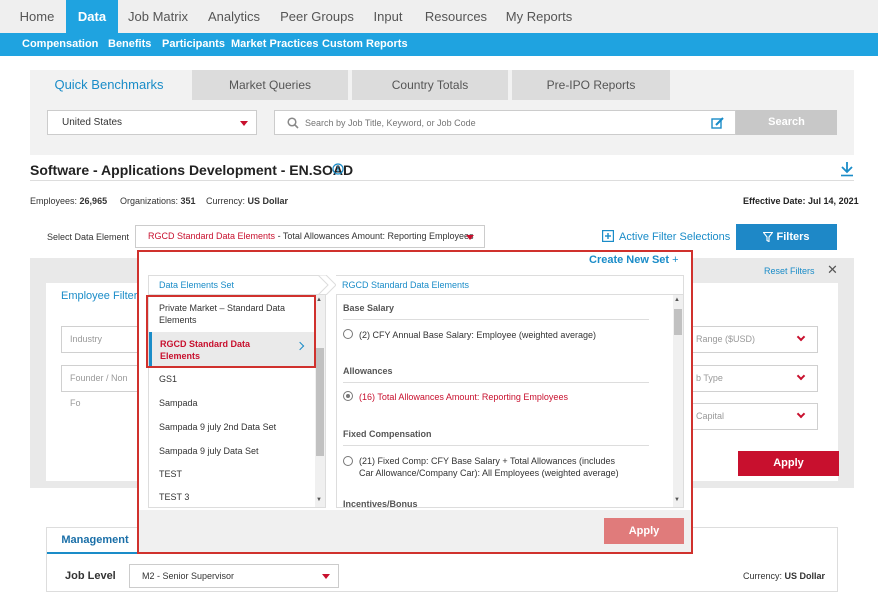  I want to click on nav-data: Data, so click(92, 16).